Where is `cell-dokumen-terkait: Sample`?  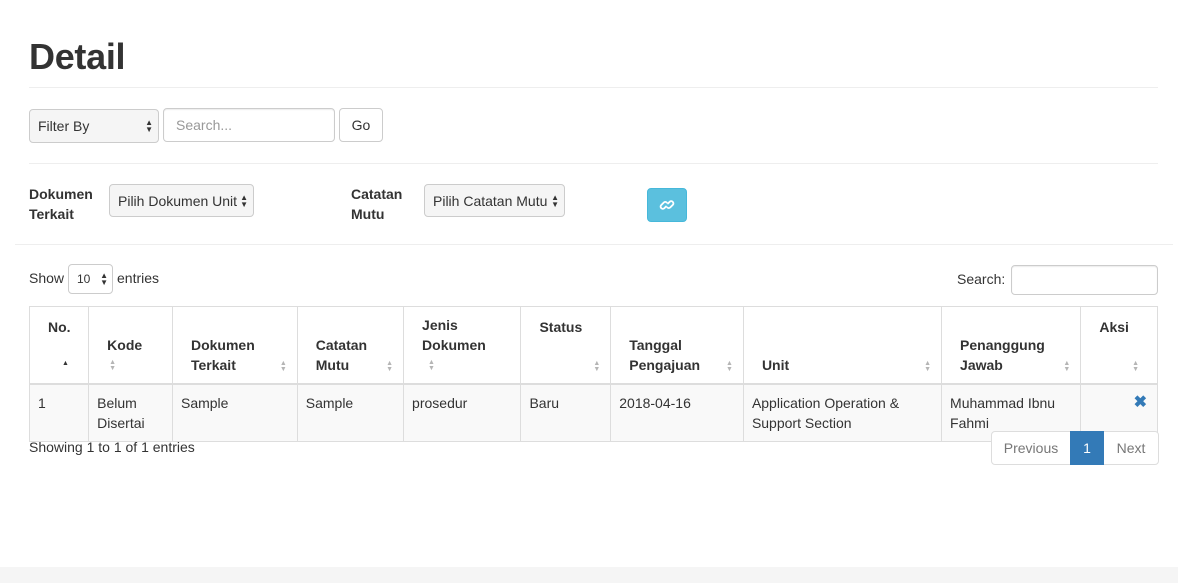
cell-dokumen-terkait: Sample is located at coordinates (234, 412).